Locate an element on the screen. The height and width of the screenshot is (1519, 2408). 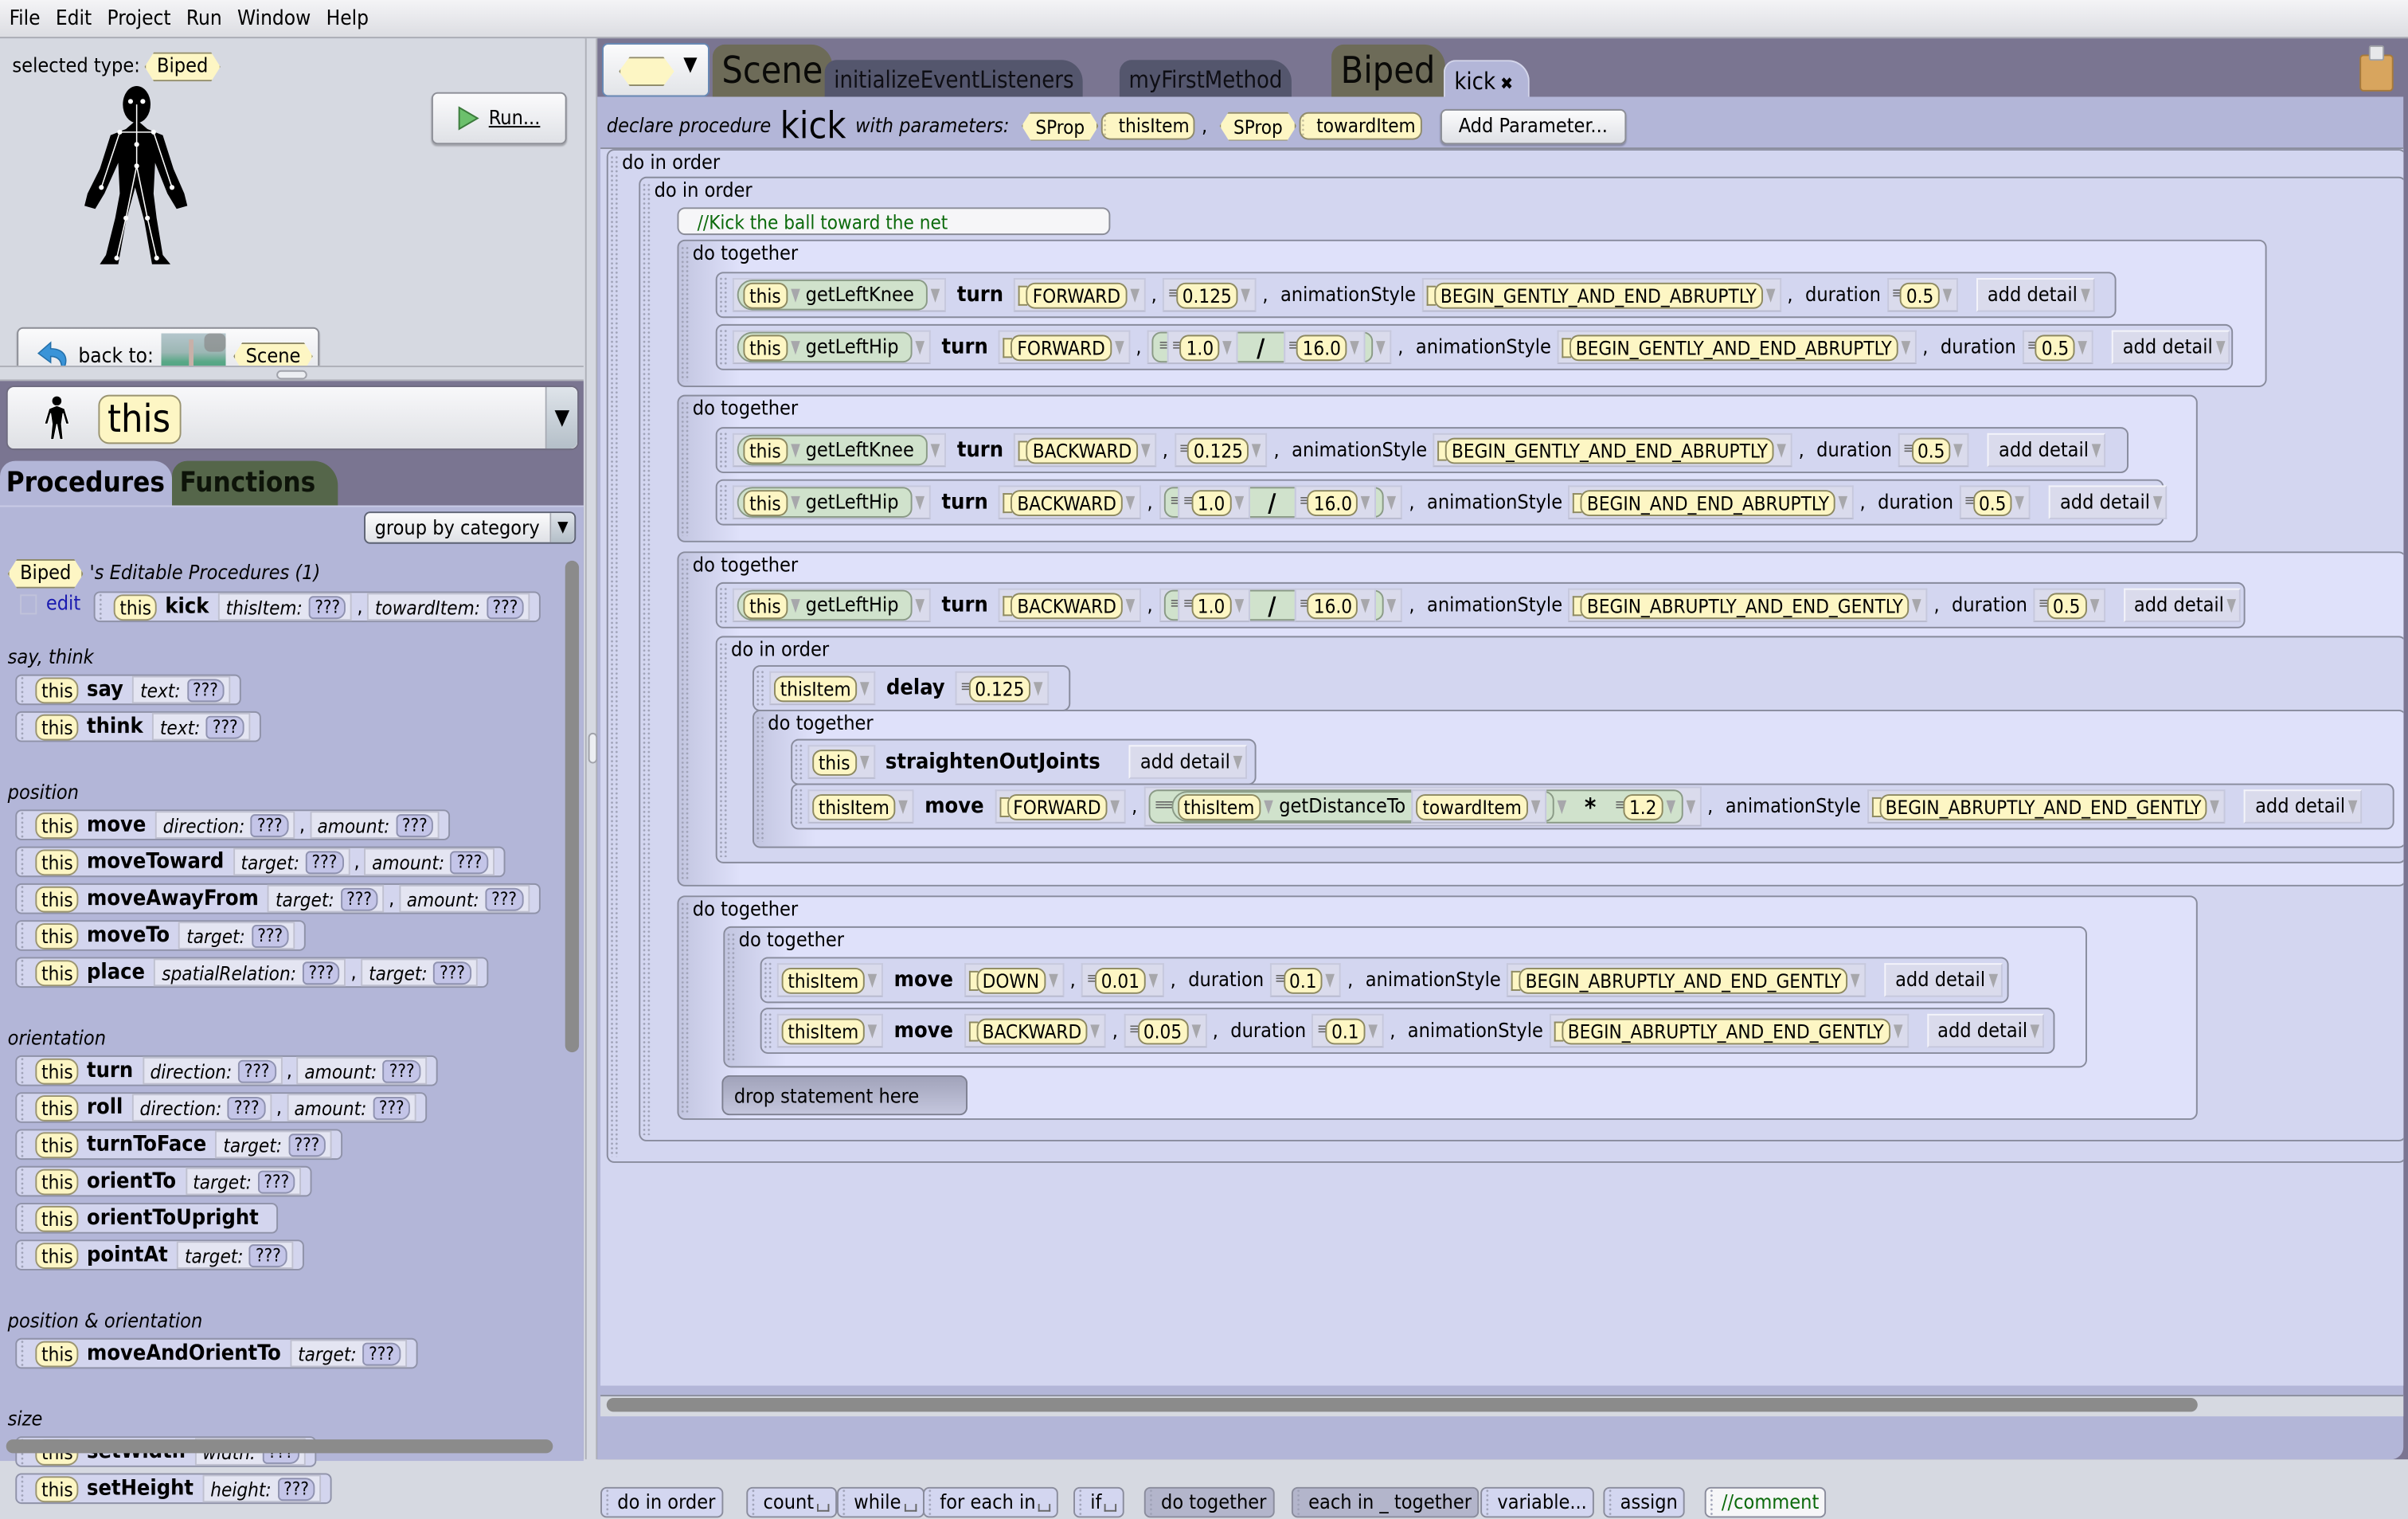
procedure-moveToward: this moveToward target:???, amount:??? is located at coordinates (260, 862).